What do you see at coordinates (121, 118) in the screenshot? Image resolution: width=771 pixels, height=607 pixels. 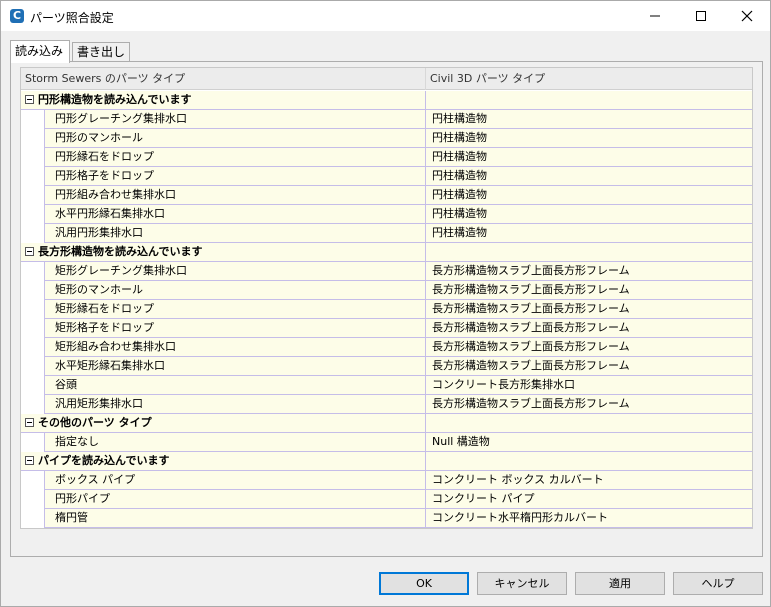 I see `cell-text: 円形グレーチング集排水口` at bounding box center [121, 118].